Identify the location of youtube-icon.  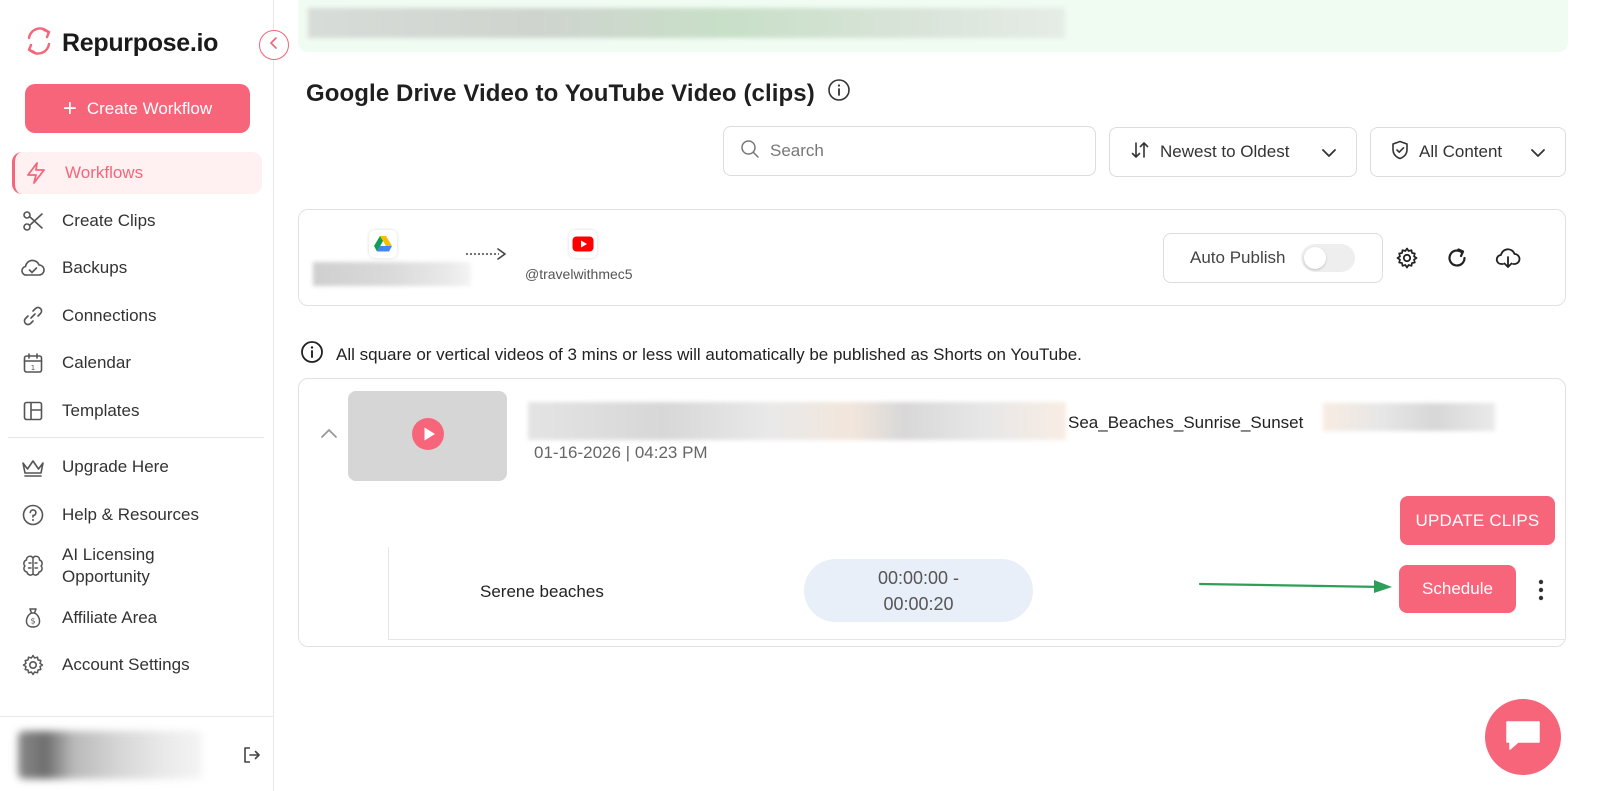
(583, 244).